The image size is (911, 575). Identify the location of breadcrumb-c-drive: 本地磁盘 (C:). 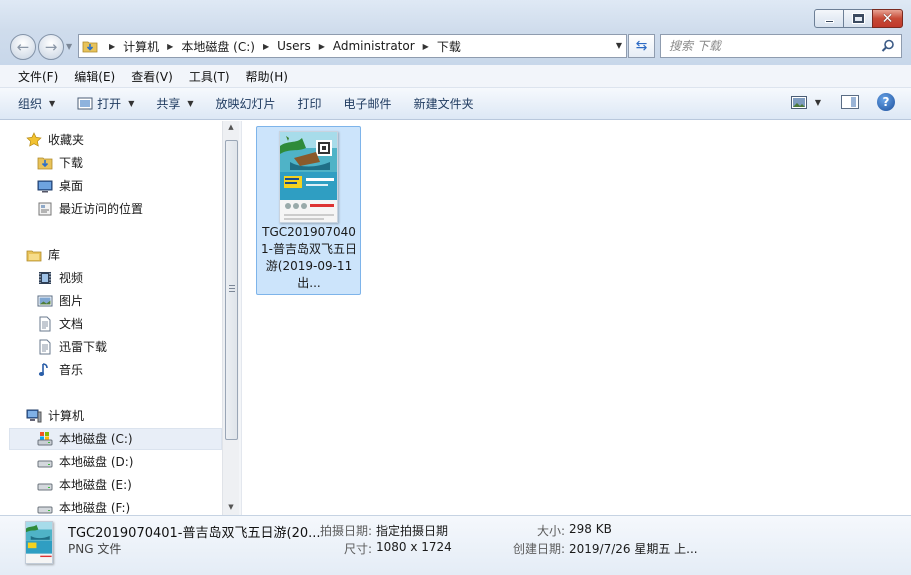
(218, 46).